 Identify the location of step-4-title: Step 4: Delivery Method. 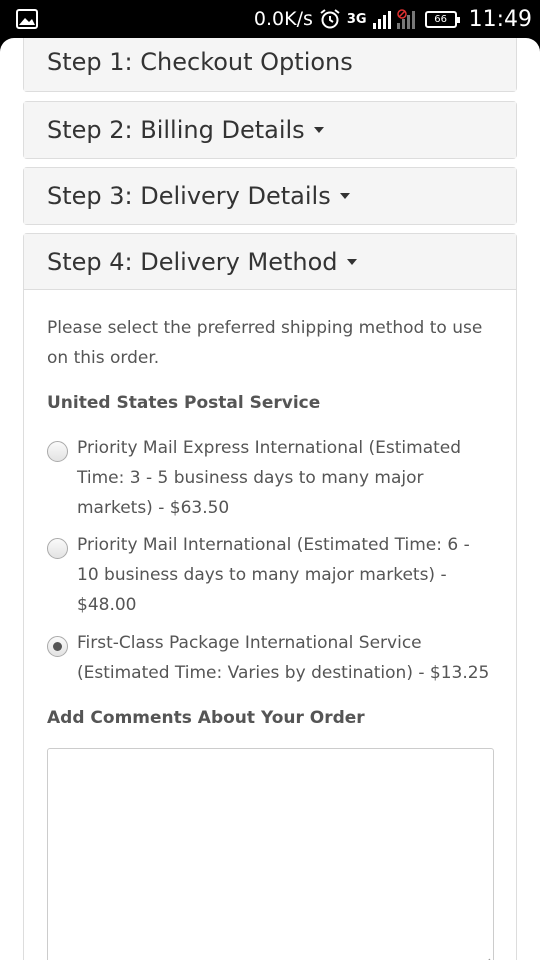
(192, 261).